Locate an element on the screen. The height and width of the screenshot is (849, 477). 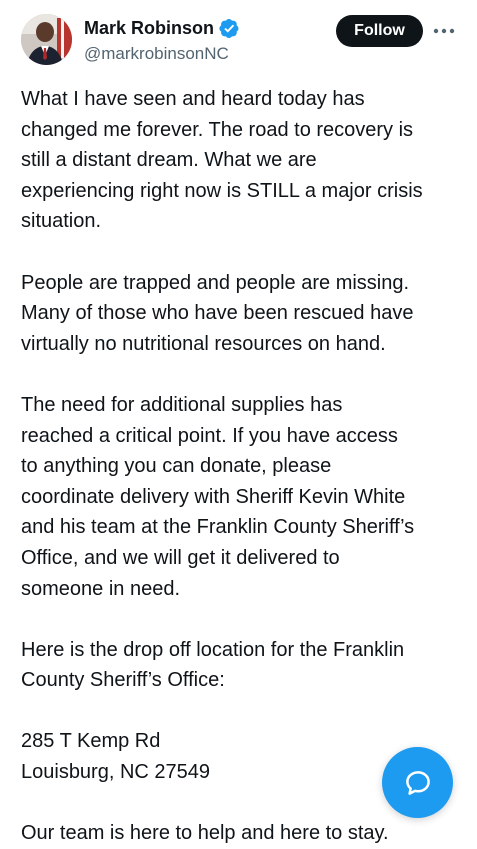
tweet-line: situation. is located at coordinates (61, 221).